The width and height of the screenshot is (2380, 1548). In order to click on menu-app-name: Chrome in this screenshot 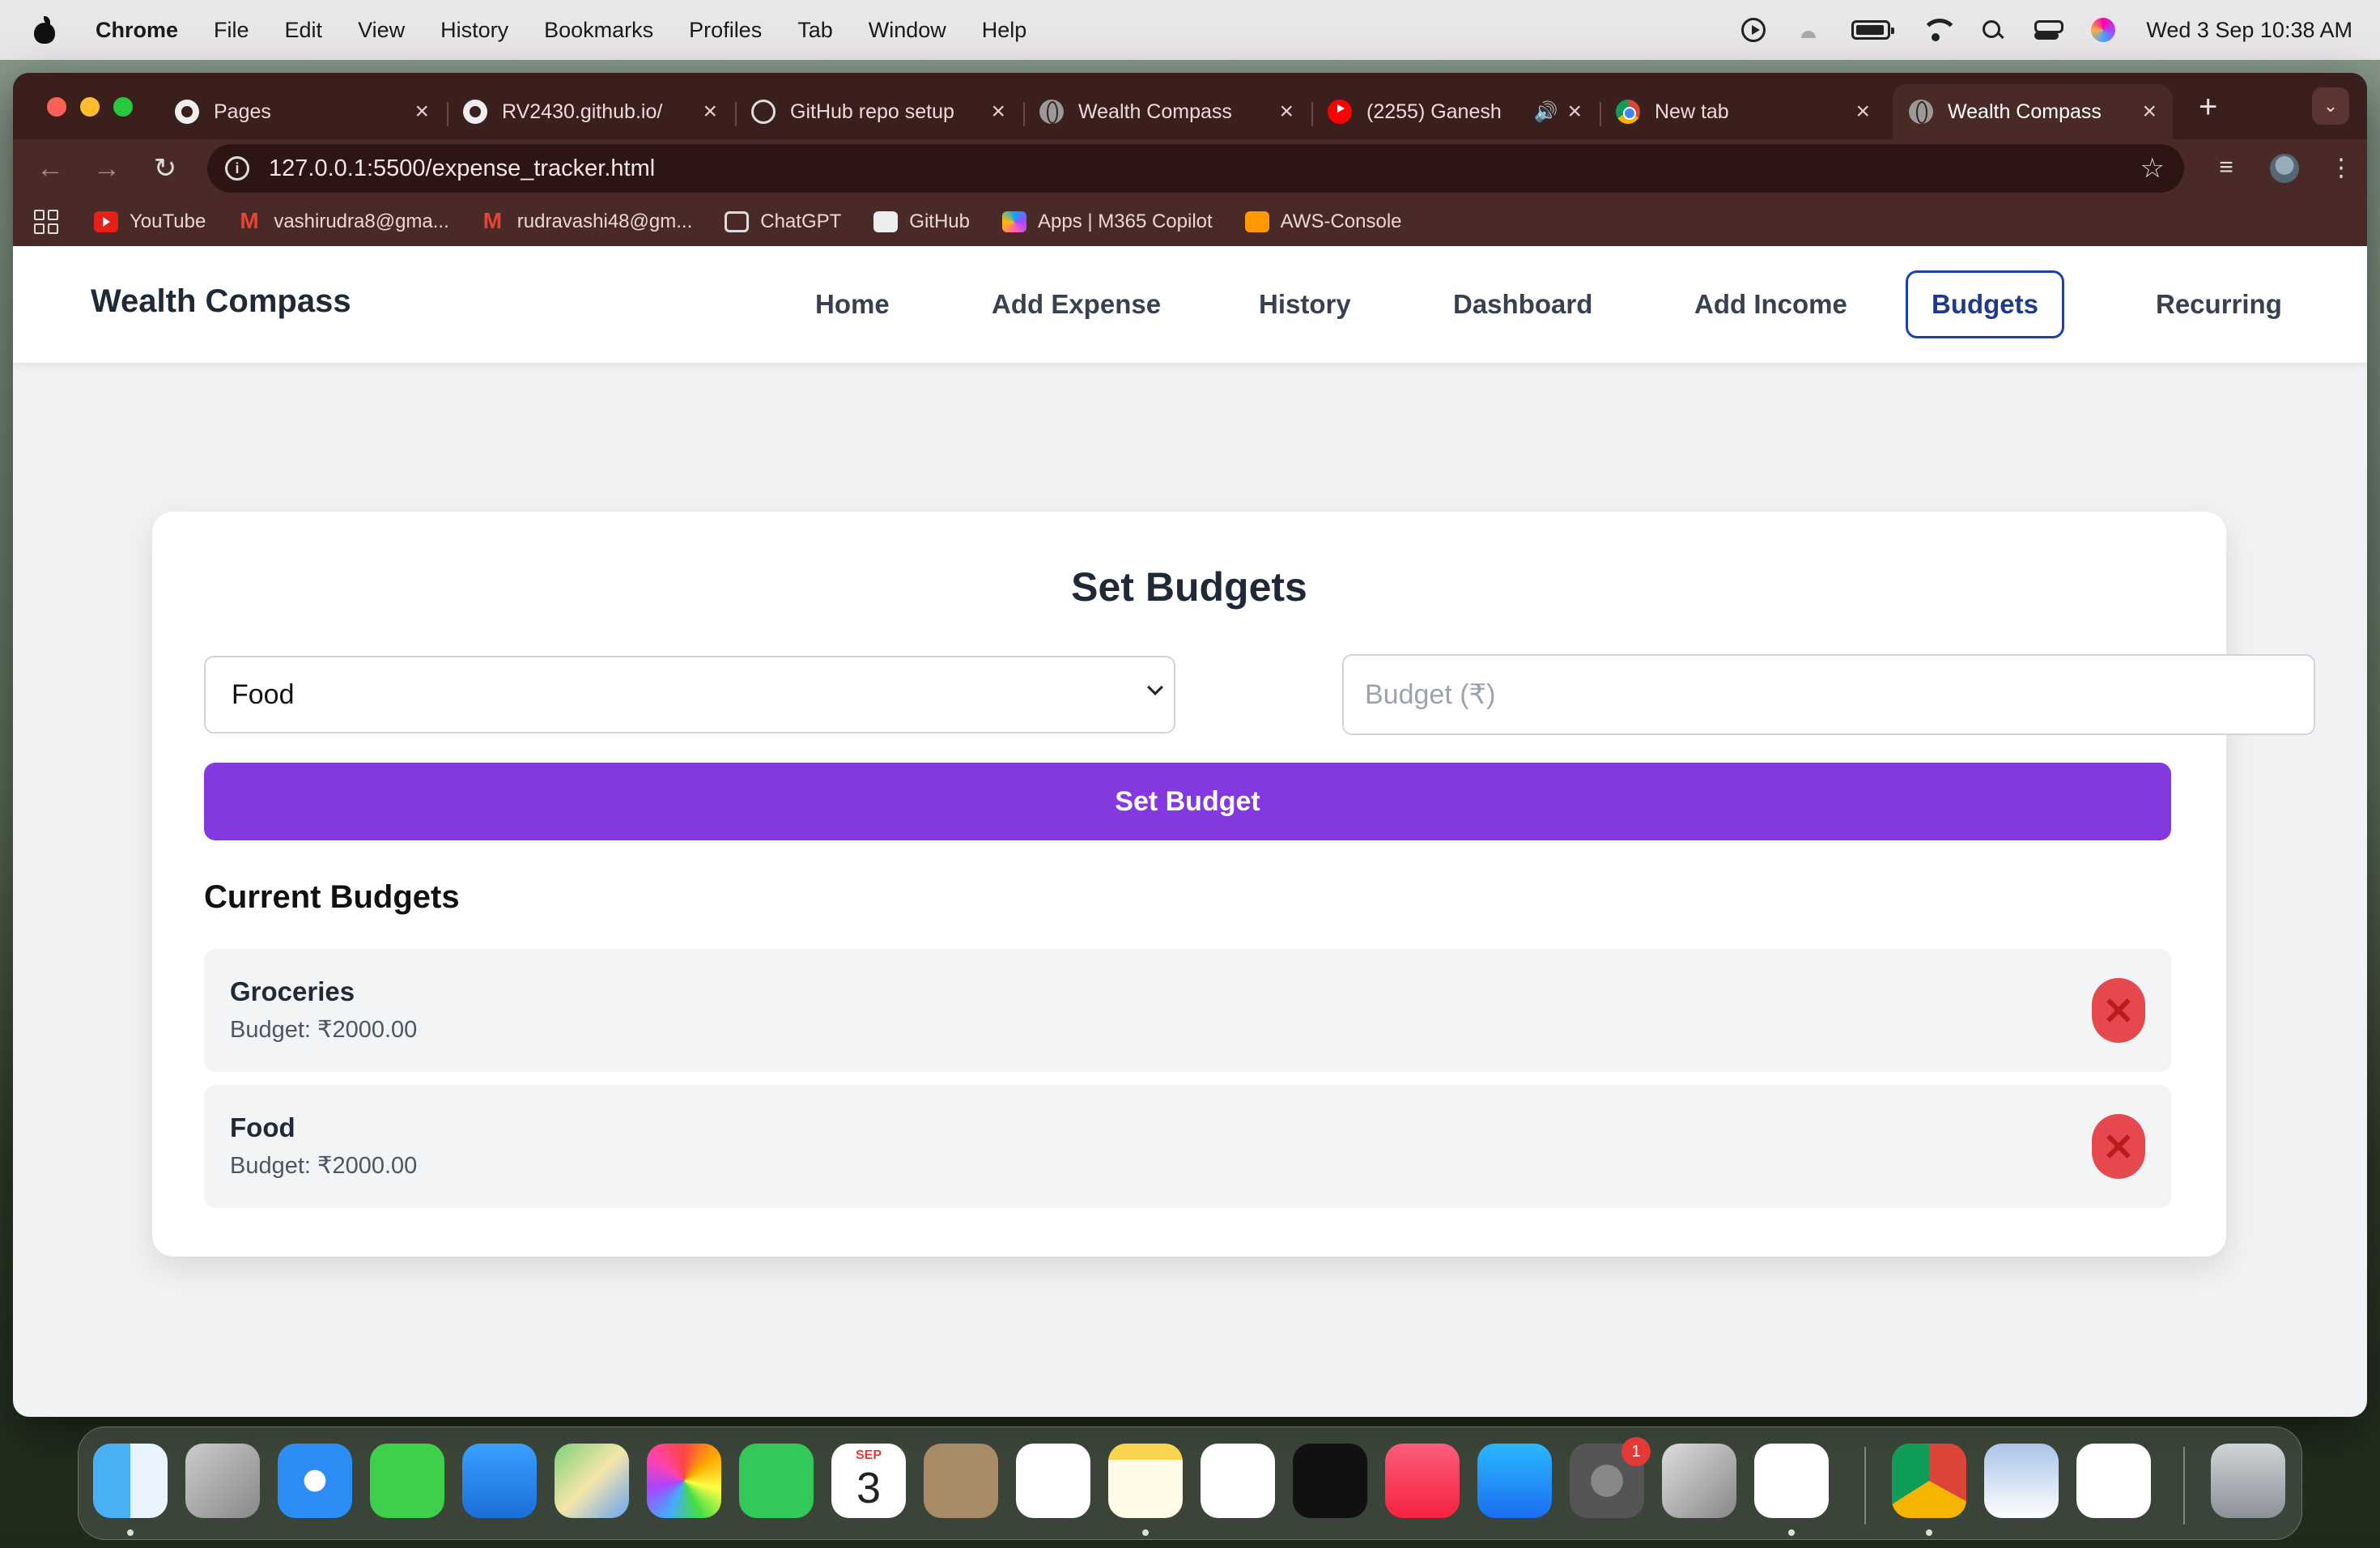, I will do `click(137, 31)`.